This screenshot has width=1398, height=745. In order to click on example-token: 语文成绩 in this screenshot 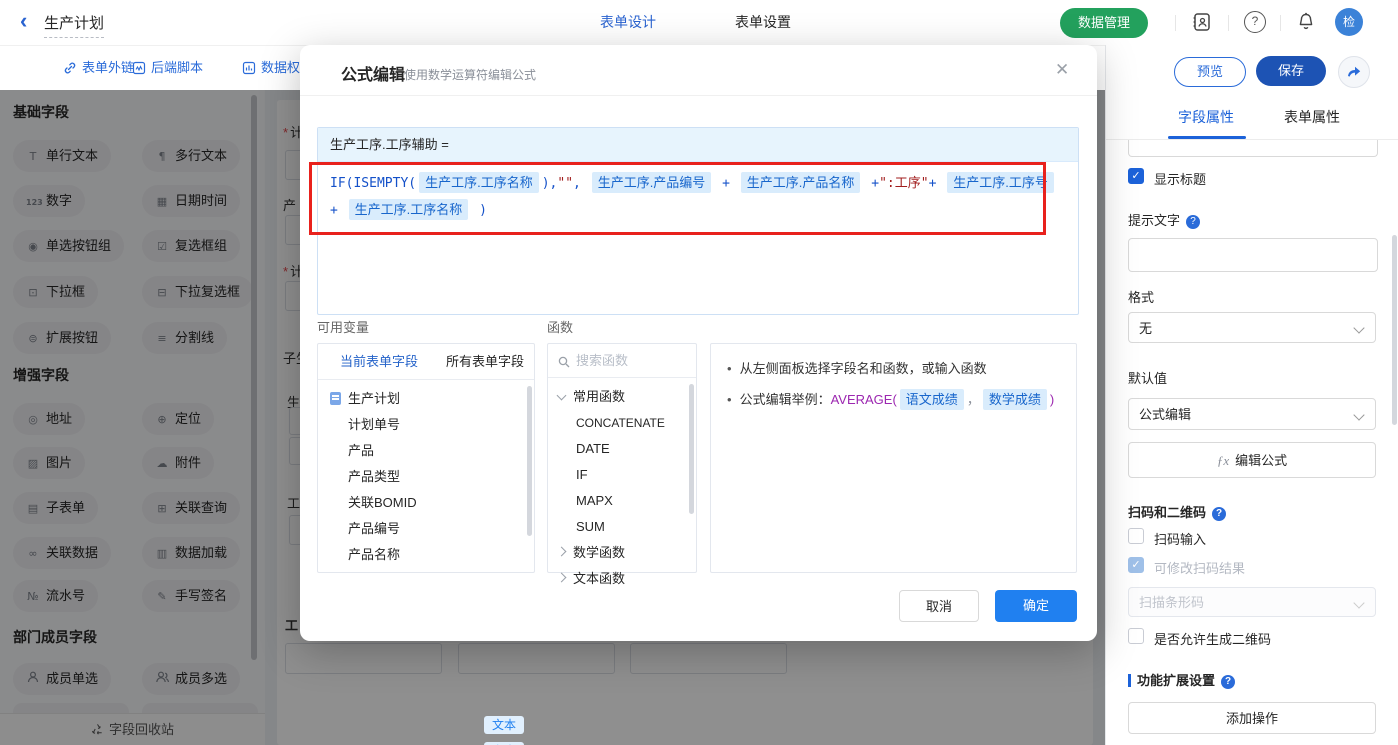, I will do `click(931, 399)`.